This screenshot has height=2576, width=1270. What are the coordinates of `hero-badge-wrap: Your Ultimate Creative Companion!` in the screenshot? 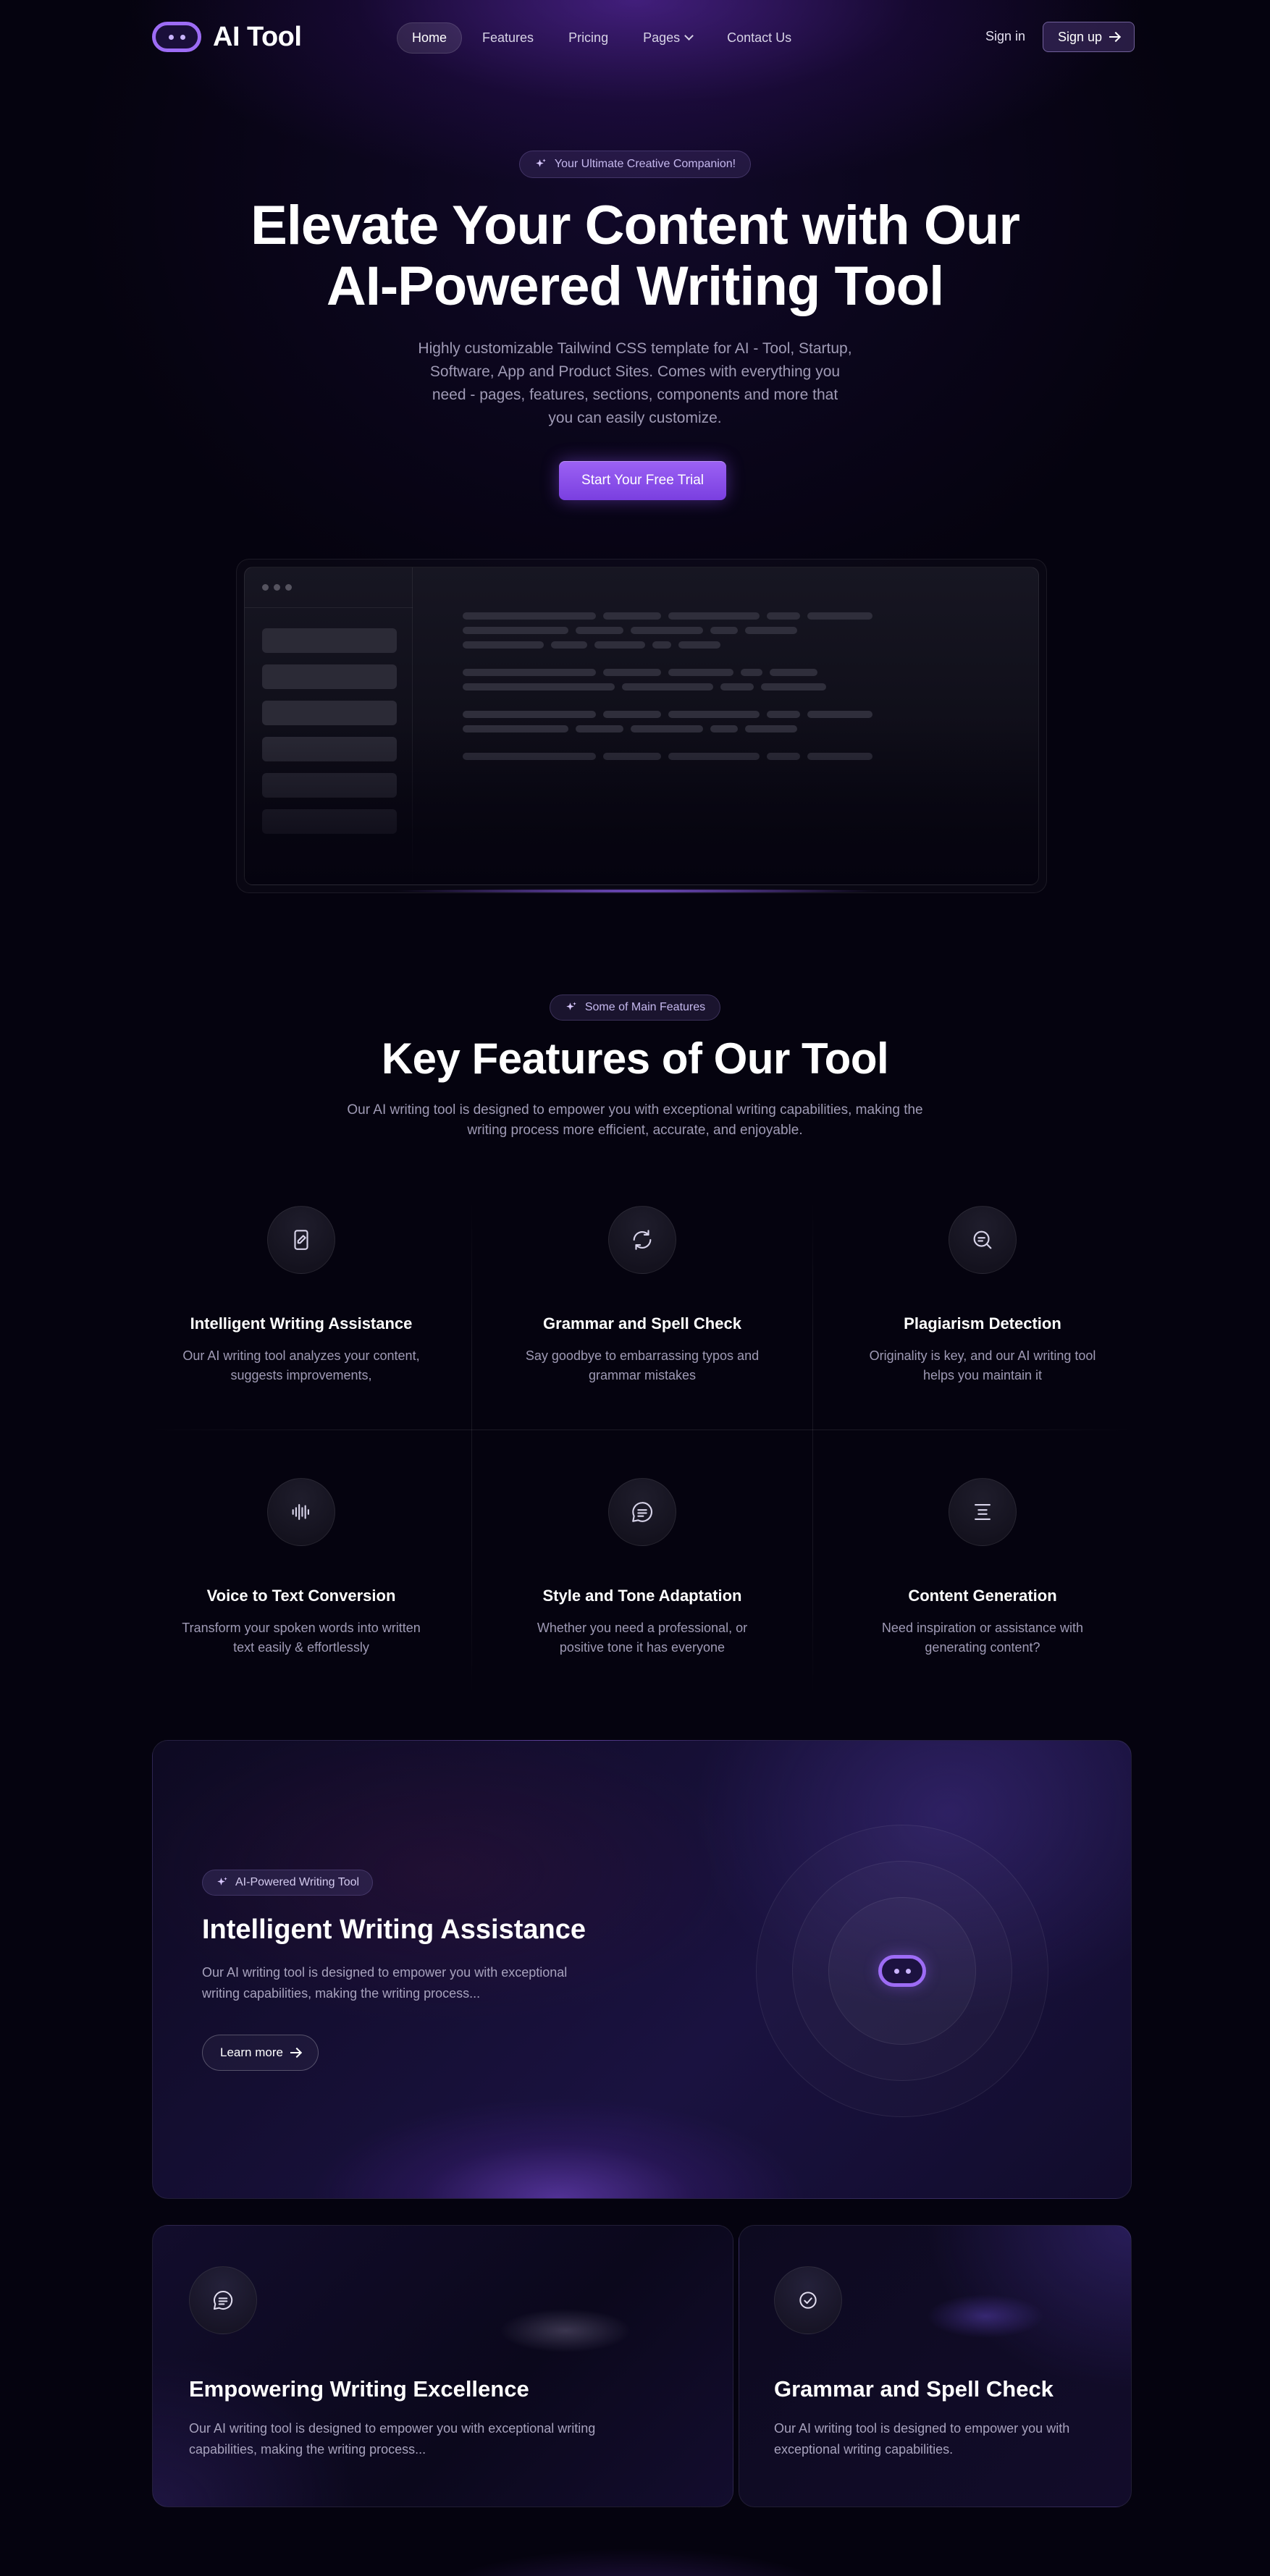 It's located at (635, 165).